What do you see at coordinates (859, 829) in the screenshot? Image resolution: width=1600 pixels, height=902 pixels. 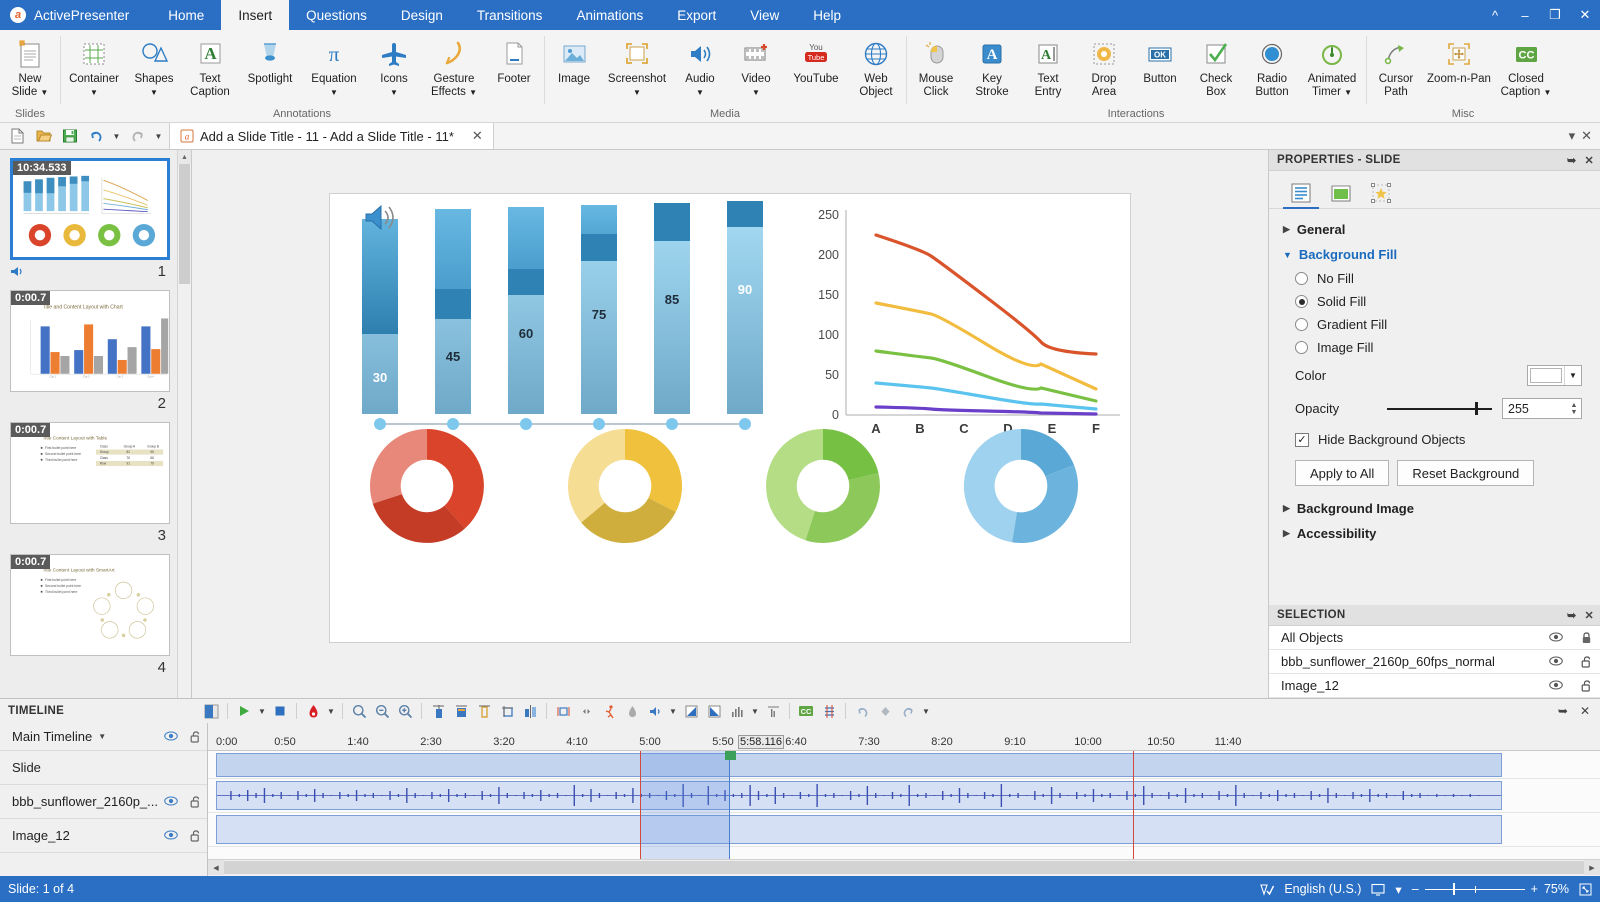 I see `image-clip` at bounding box center [859, 829].